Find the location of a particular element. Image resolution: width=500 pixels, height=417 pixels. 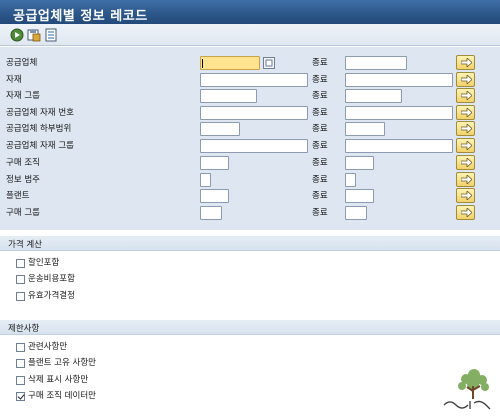

purchasing-org-from-input is located at coordinates (214, 163).